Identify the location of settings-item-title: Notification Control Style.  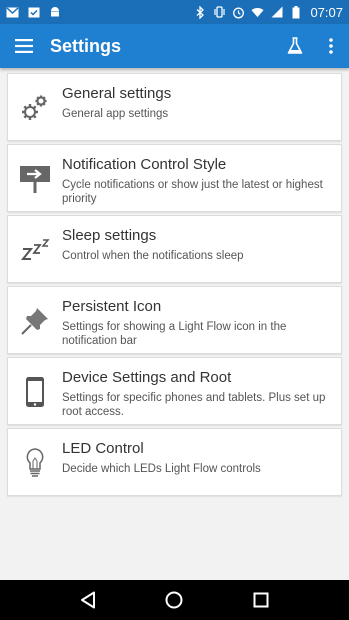
(144, 164).